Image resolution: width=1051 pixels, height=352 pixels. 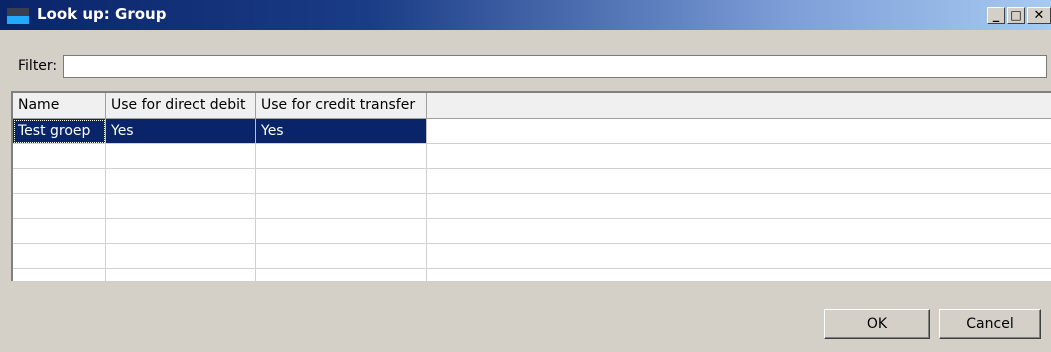 What do you see at coordinates (341, 131) in the screenshot?
I see `table-cell-credit-transfer: Yes` at bounding box center [341, 131].